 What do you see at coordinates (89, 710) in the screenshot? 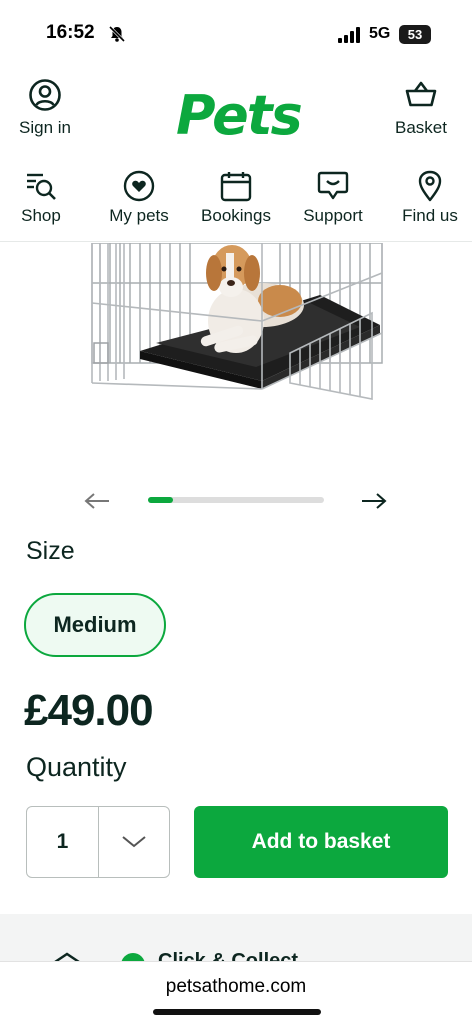
I see `product-price: £49.00` at bounding box center [89, 710].